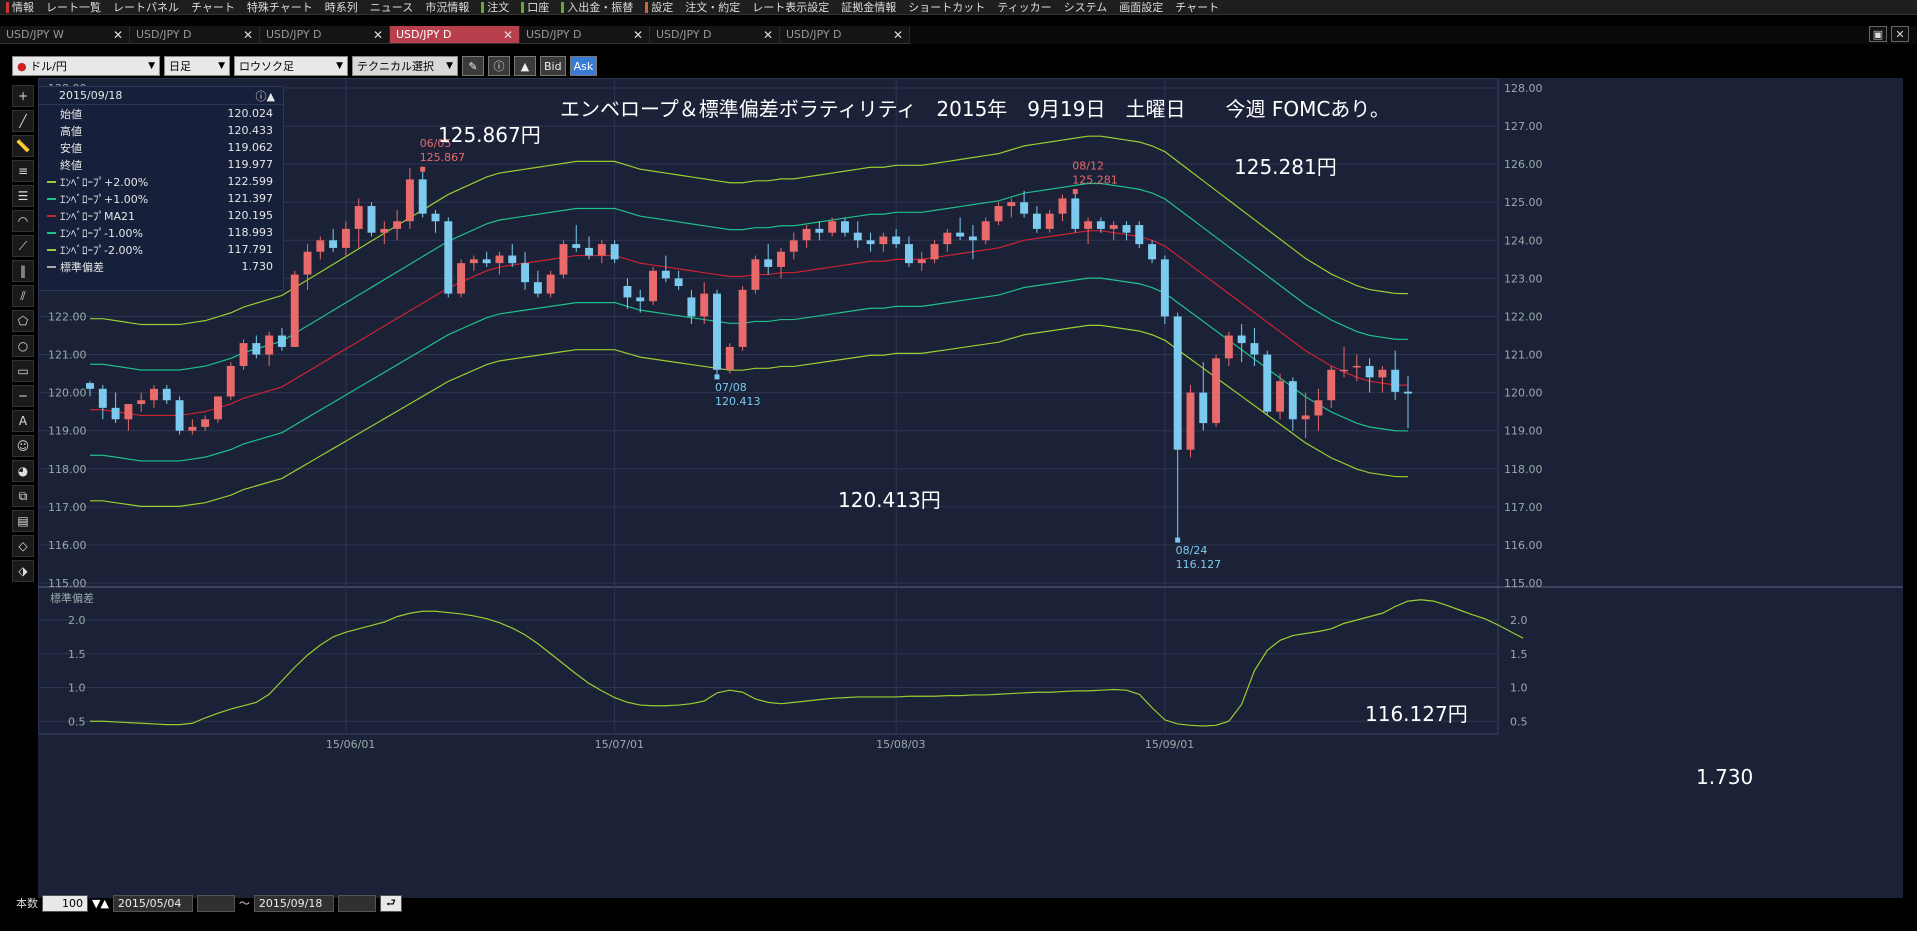  I want to click on menu-item: 画面設定, so click(1141, 7).